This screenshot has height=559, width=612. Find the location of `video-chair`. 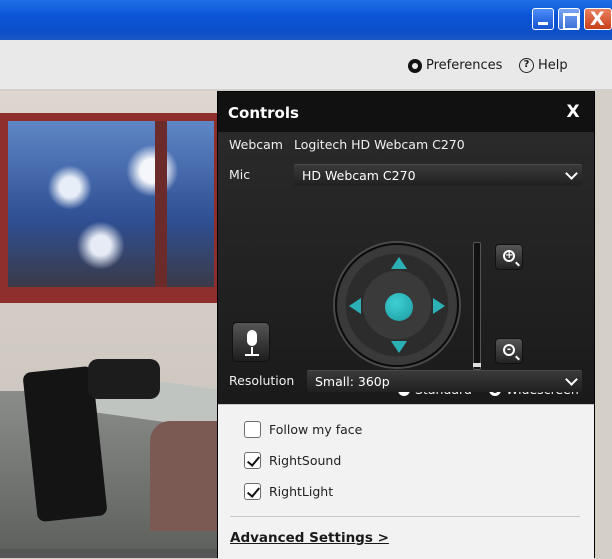

video-chair is located at coordinates (124, 379).